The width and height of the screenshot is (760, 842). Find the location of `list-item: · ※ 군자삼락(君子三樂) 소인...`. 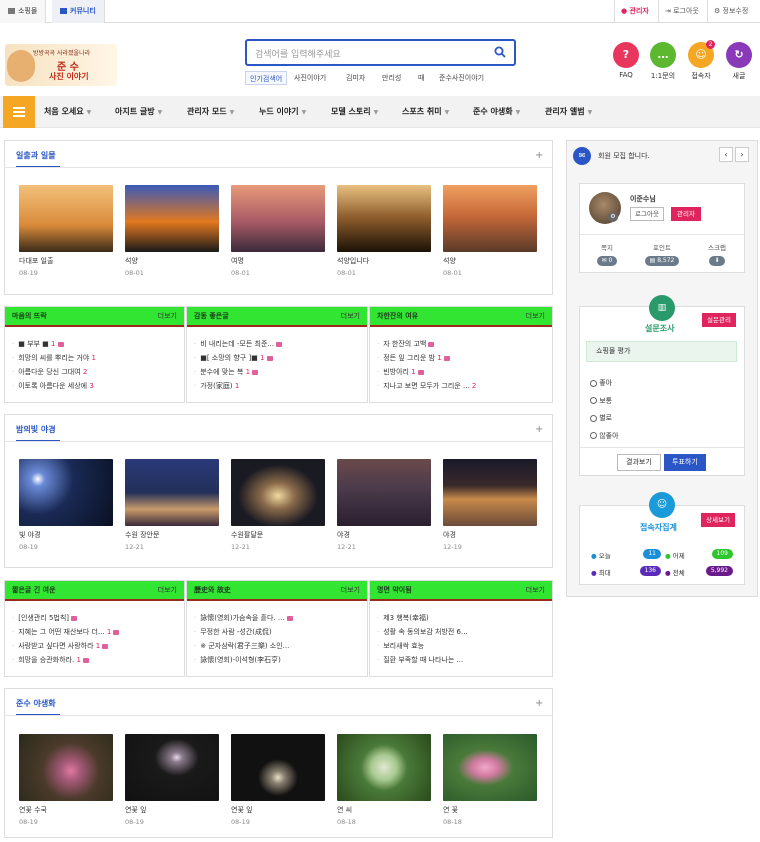

list-item: · ※ 군자삼락(君子三樂) 소인... is located at coordinates (277, 646).